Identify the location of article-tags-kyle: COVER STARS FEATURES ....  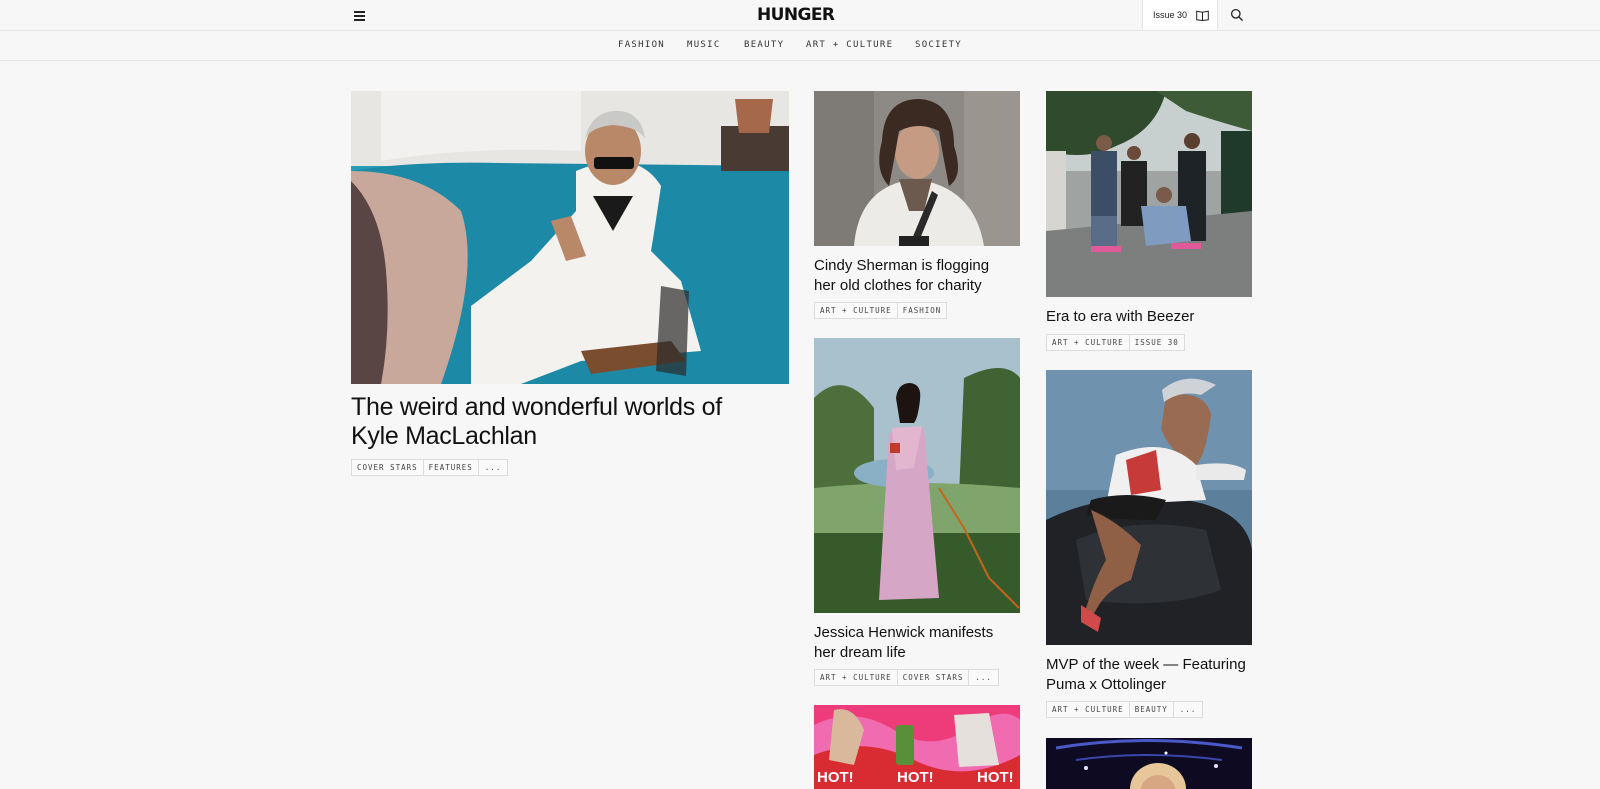
(430, 467).